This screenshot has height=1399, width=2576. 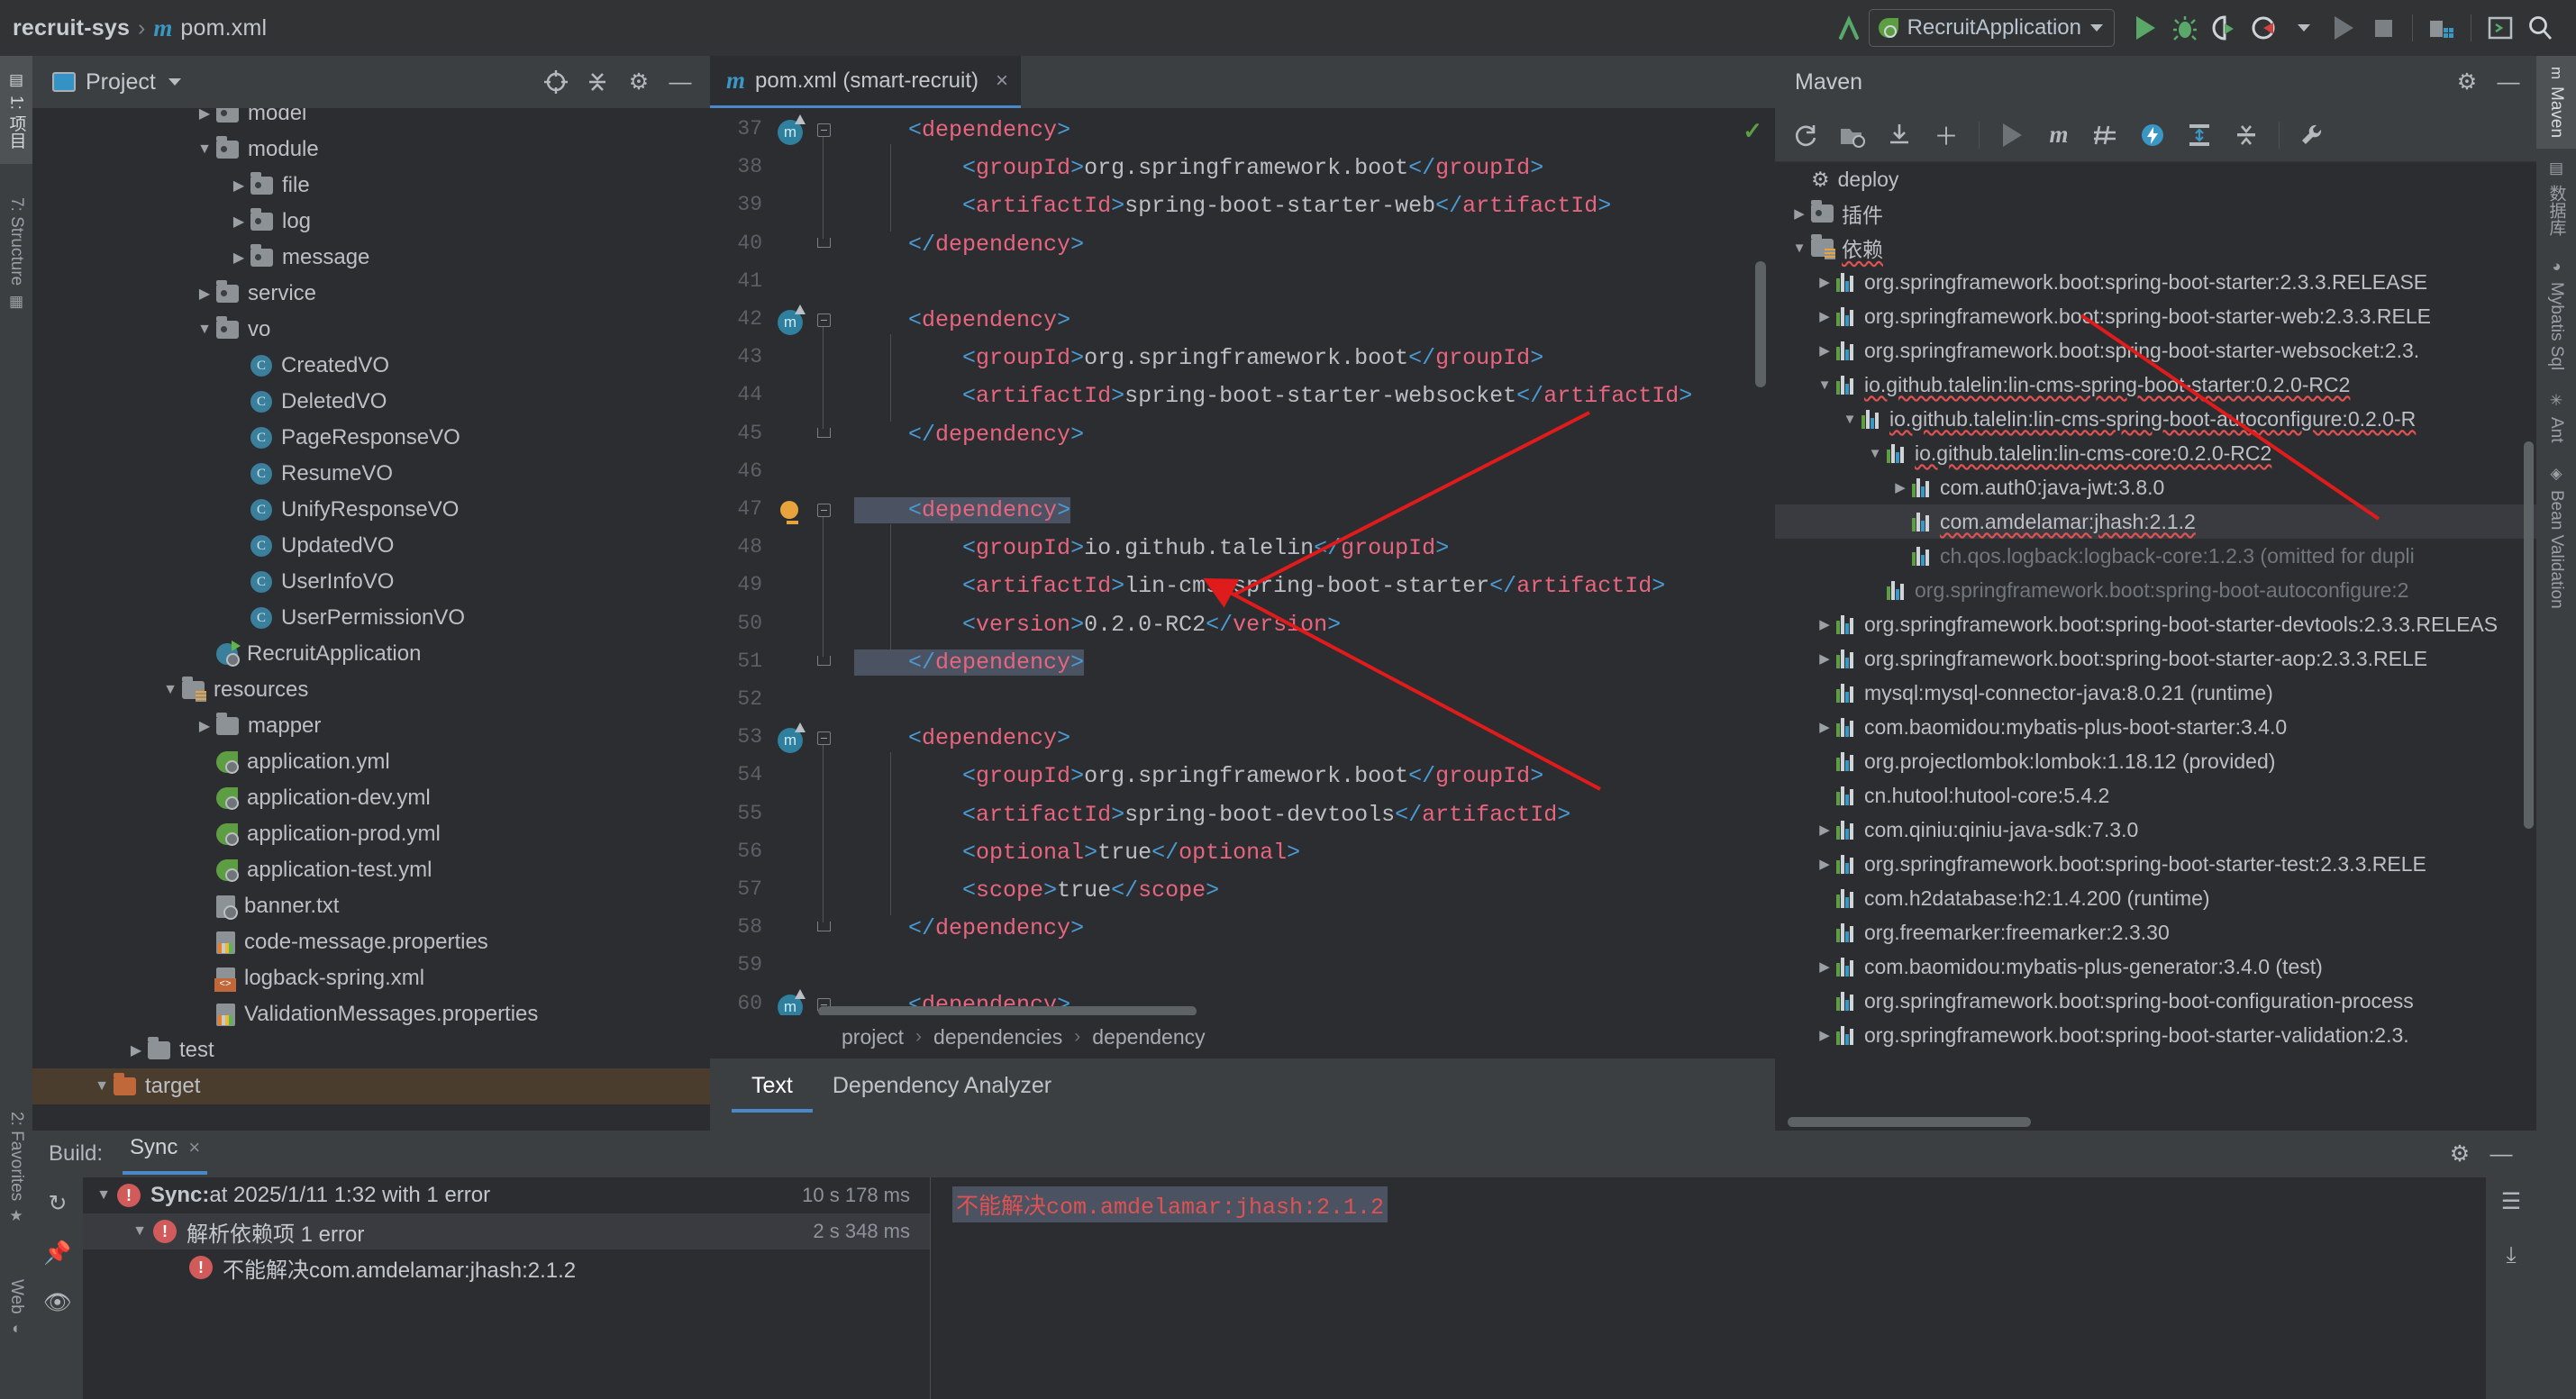 What do you see at coordinates (57, 1303) in the screenshot?
I see `eye-icon: 👁` at bounding box center [57, 1303].